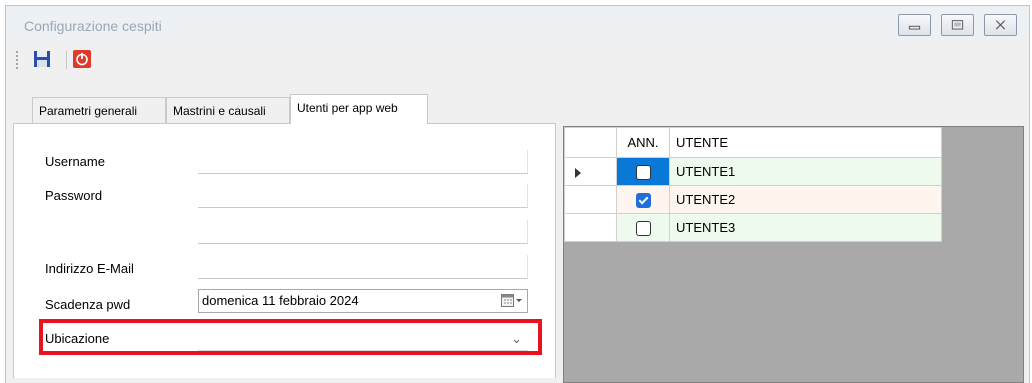  I want to click on password-input, so click(363, 196).